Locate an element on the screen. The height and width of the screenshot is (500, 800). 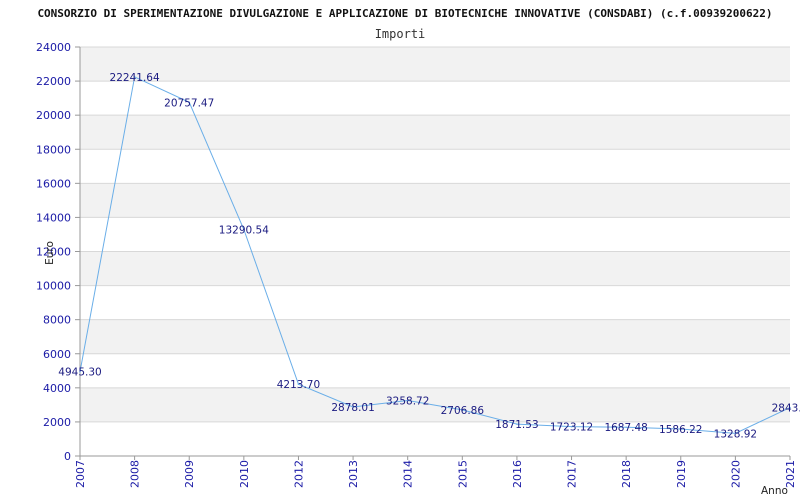
data-label: 4945.30 is located at coordinates (79, 373).